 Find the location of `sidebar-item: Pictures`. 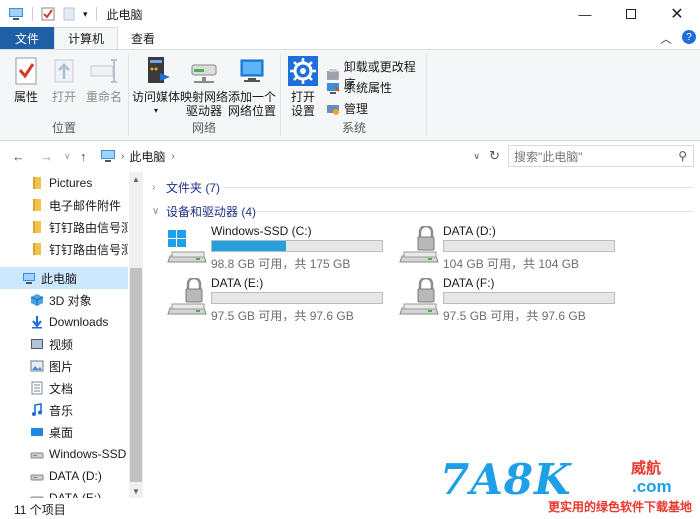

sidebar-item: Pictures is located at coordinates (64, 183).